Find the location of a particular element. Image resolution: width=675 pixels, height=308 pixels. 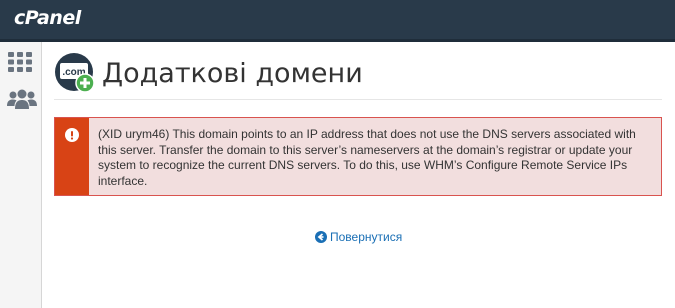

grid-icon is located at coordinates (22, 62).